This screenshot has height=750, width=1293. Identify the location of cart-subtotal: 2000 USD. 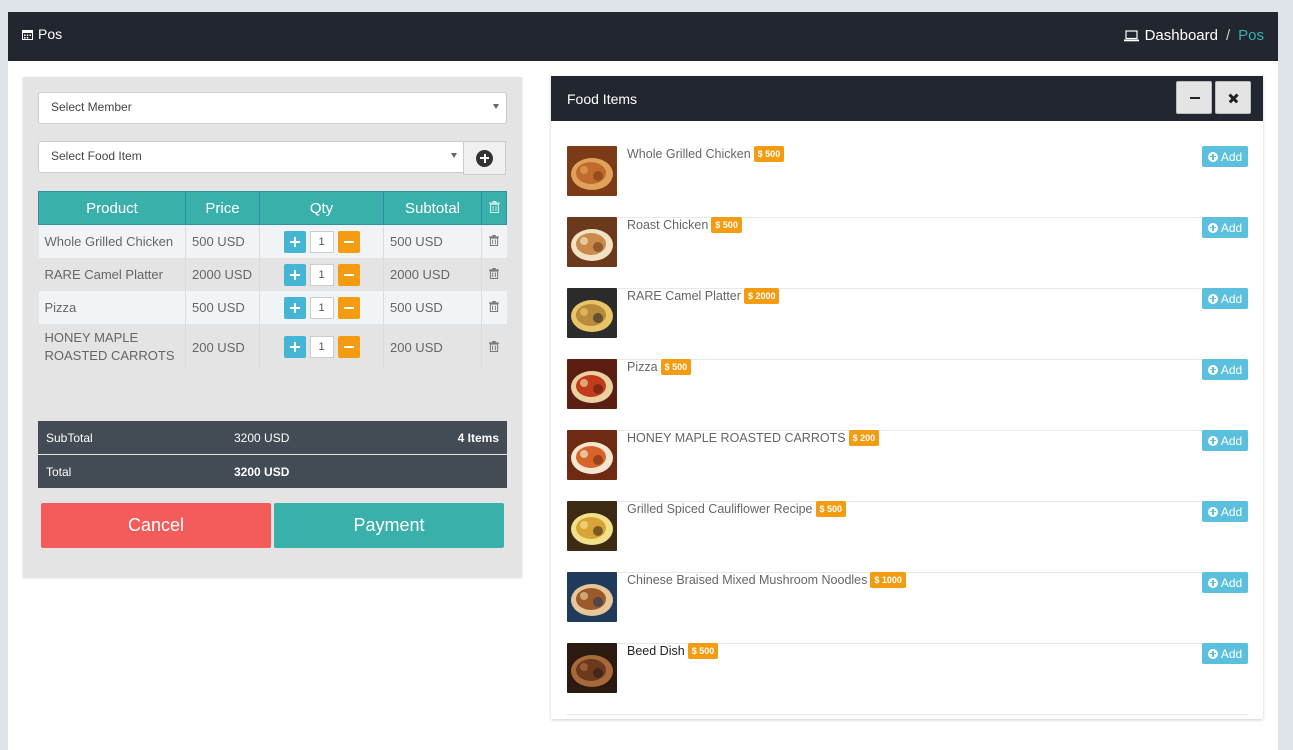
(432, 274).